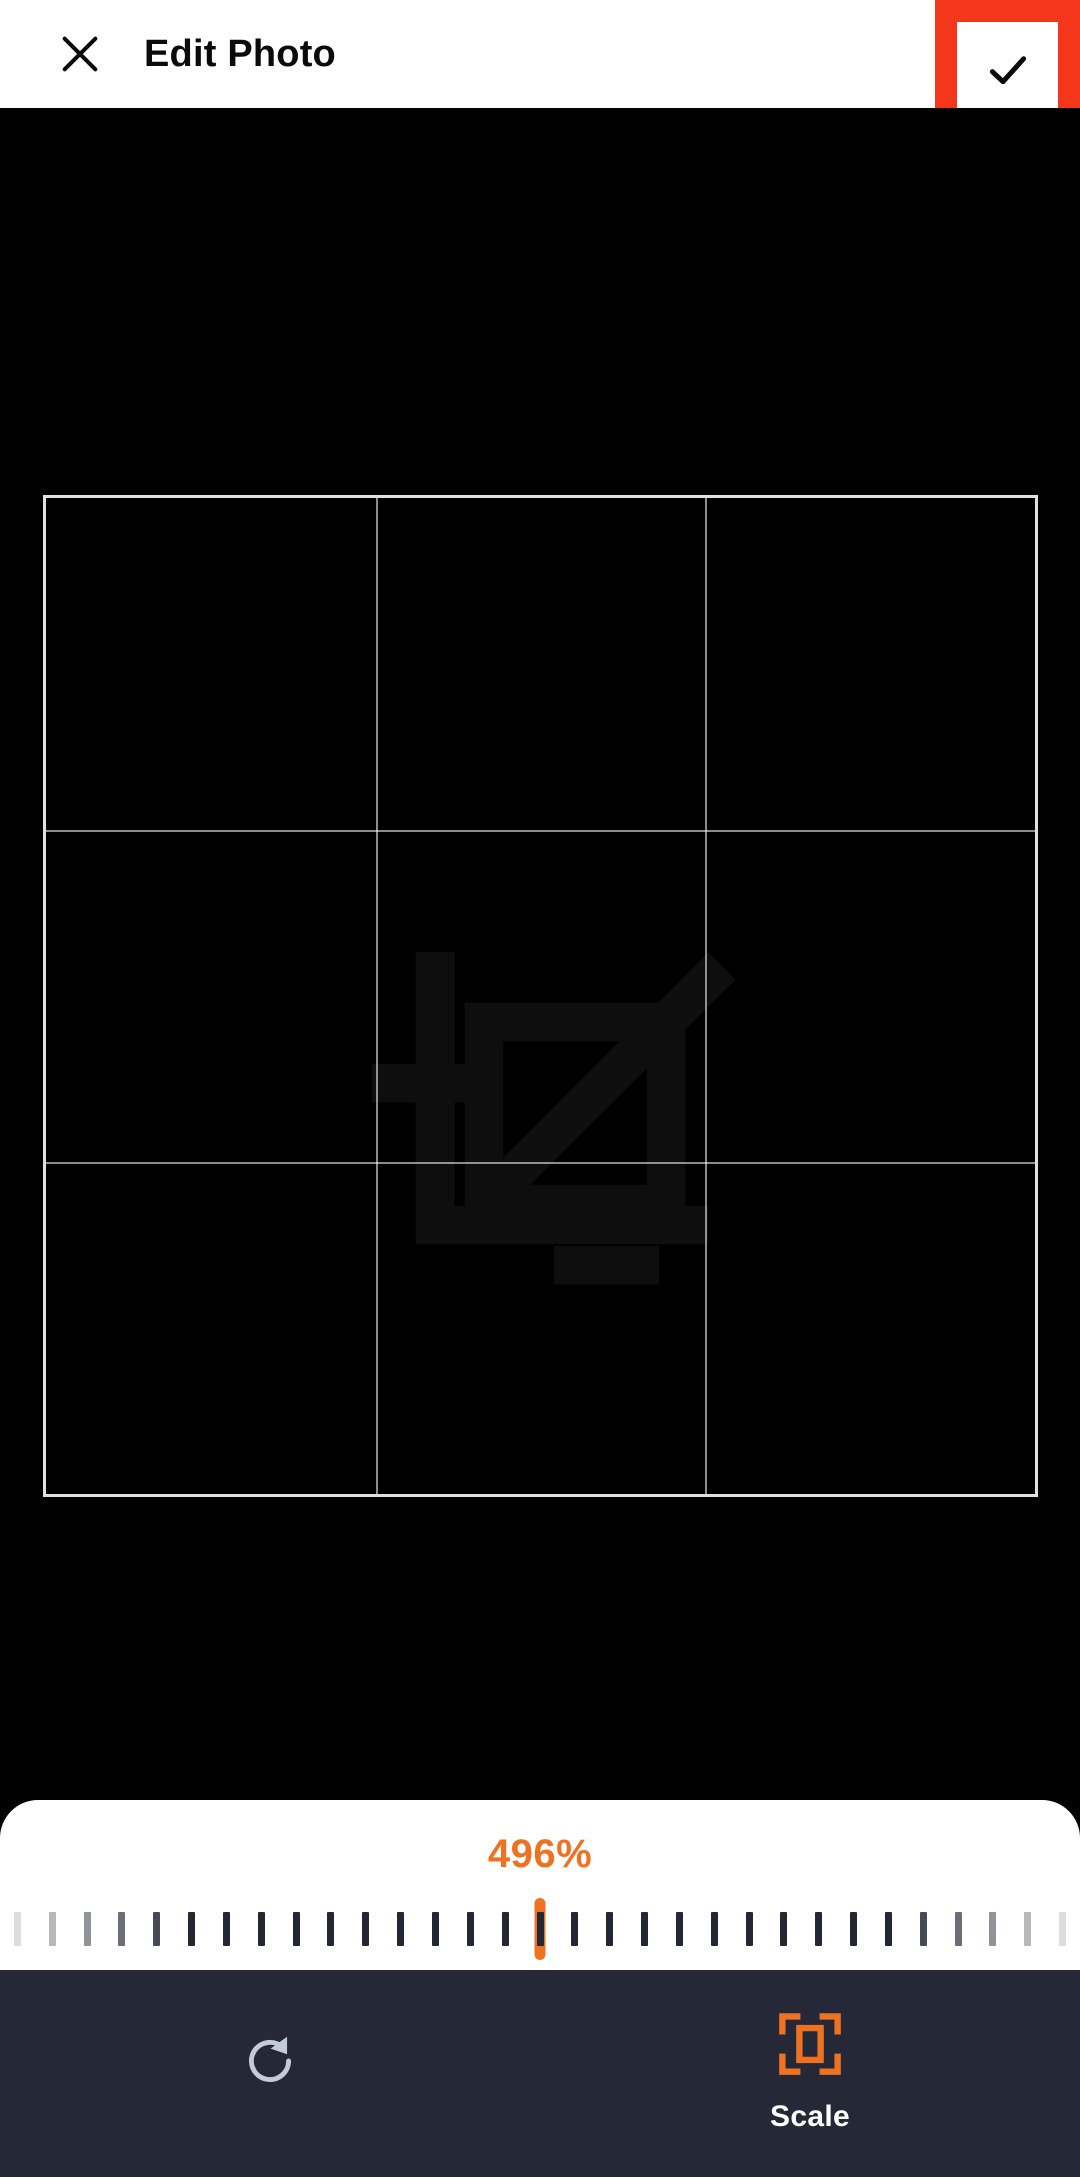 Image resolution: width=1080 pixels, height=2177 pixels. I want to click on scale-icon, so click(810, 2044).